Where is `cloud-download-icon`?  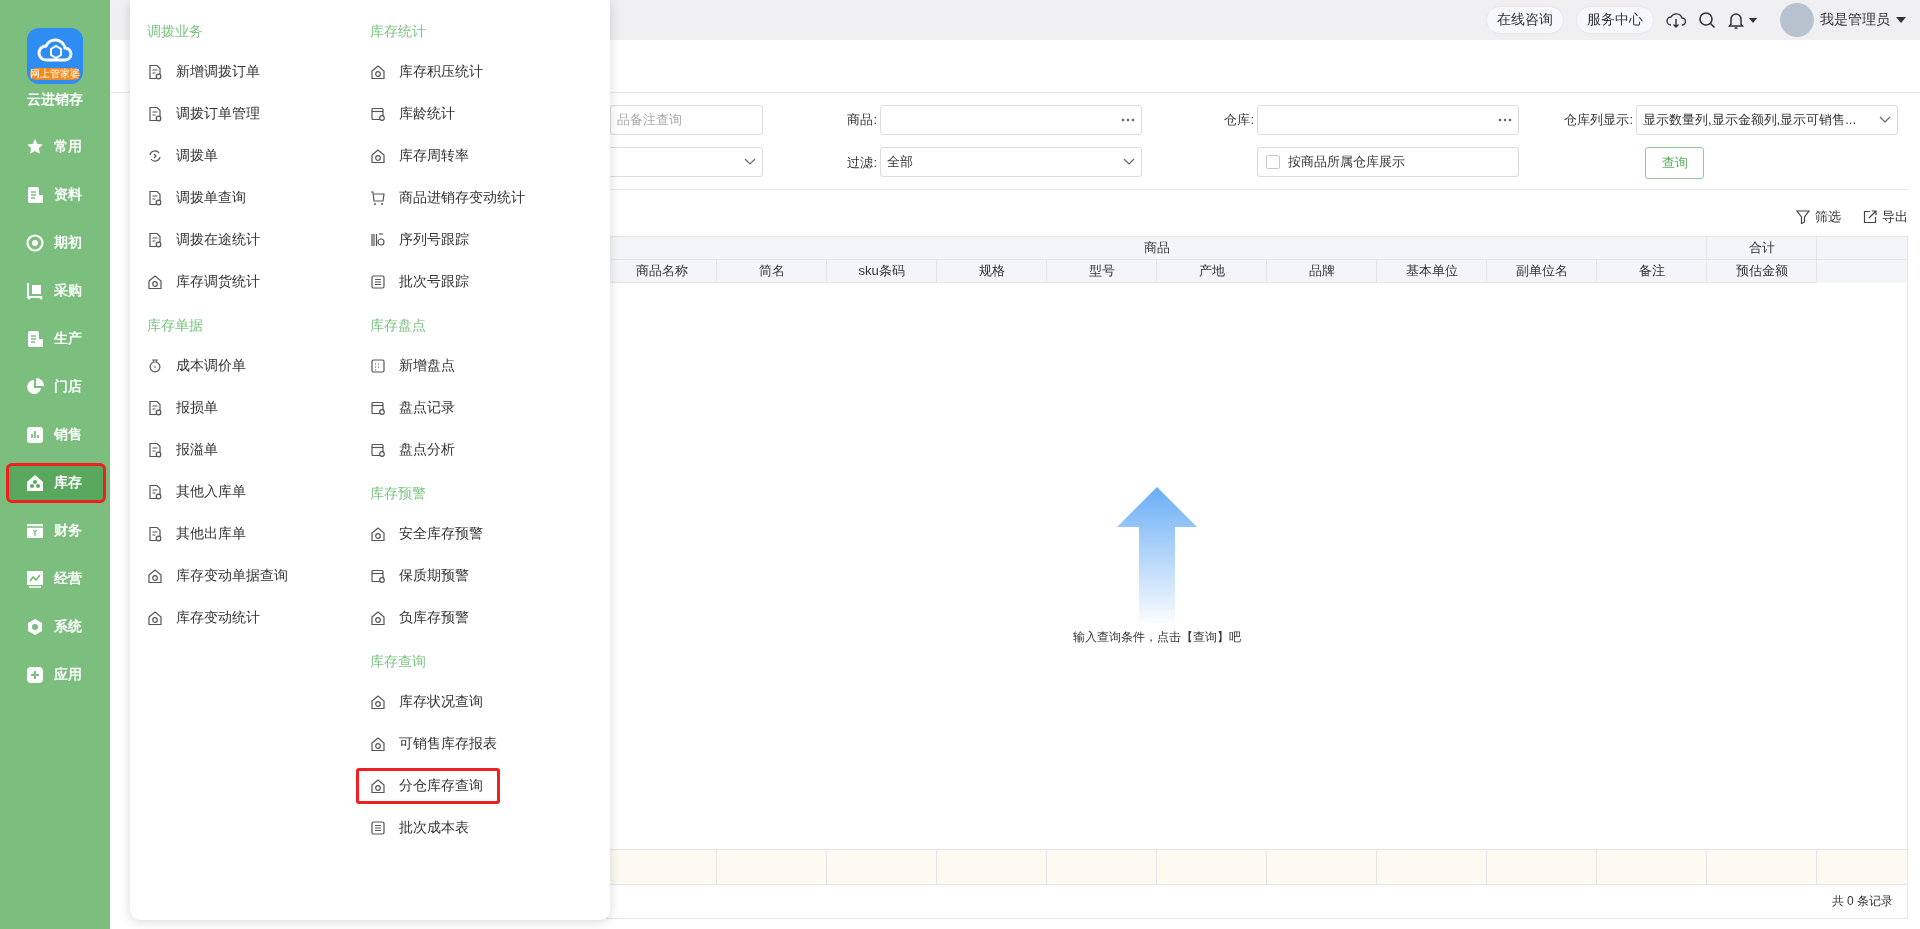
cloud-download-icon is located at coordinates (1676, 20).